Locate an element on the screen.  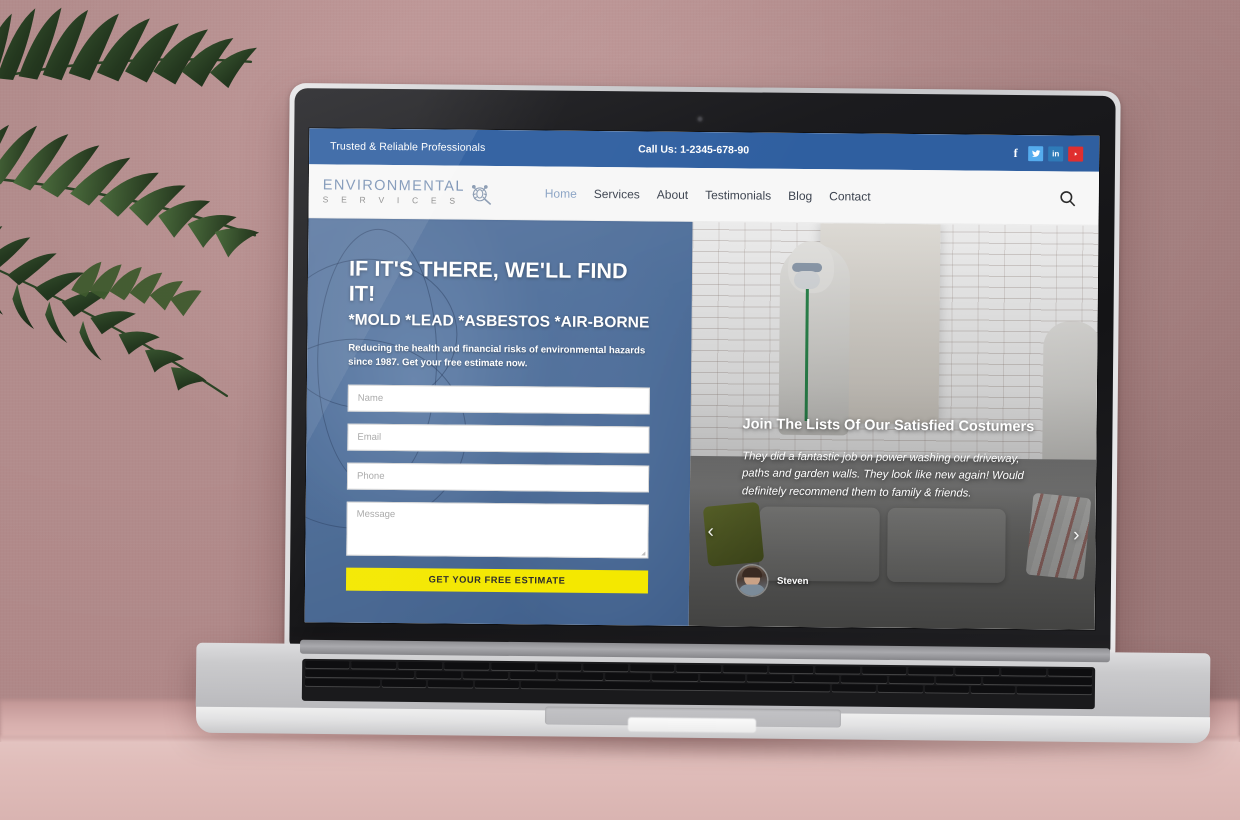
nav-item-contact: Contact is located at coordinates (849, 196).